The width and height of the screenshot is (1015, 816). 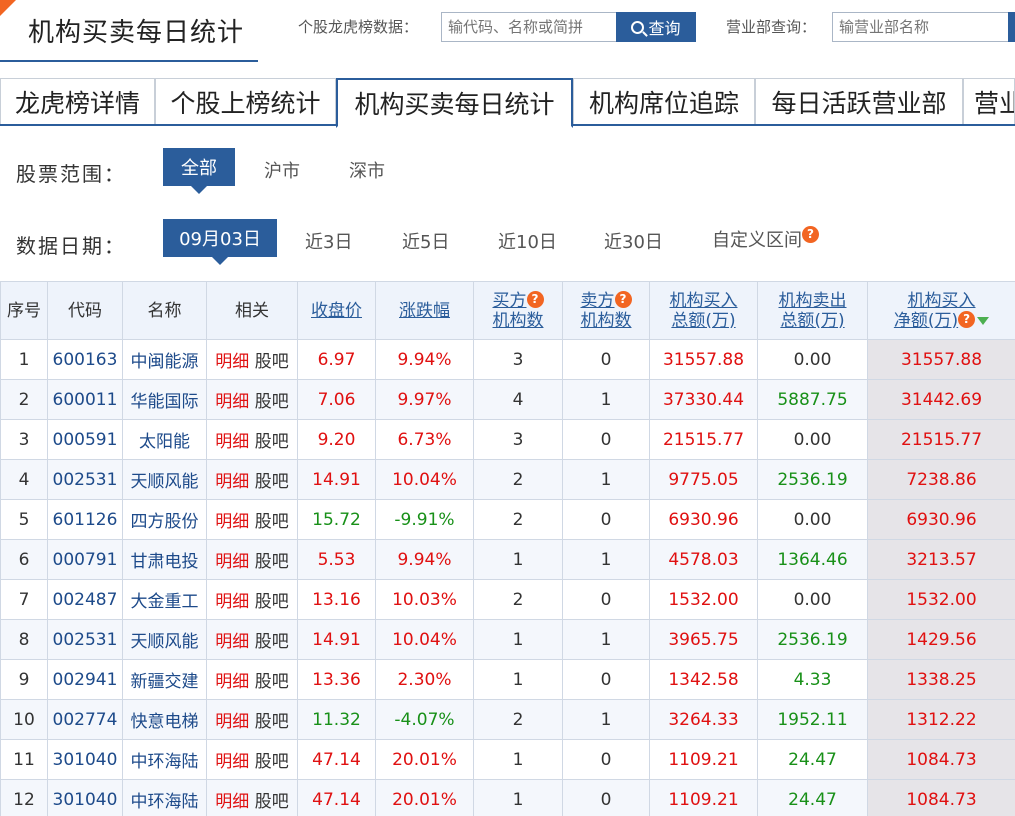 I want to click on cell-net: 3213.57, so click(x=941, y=559).